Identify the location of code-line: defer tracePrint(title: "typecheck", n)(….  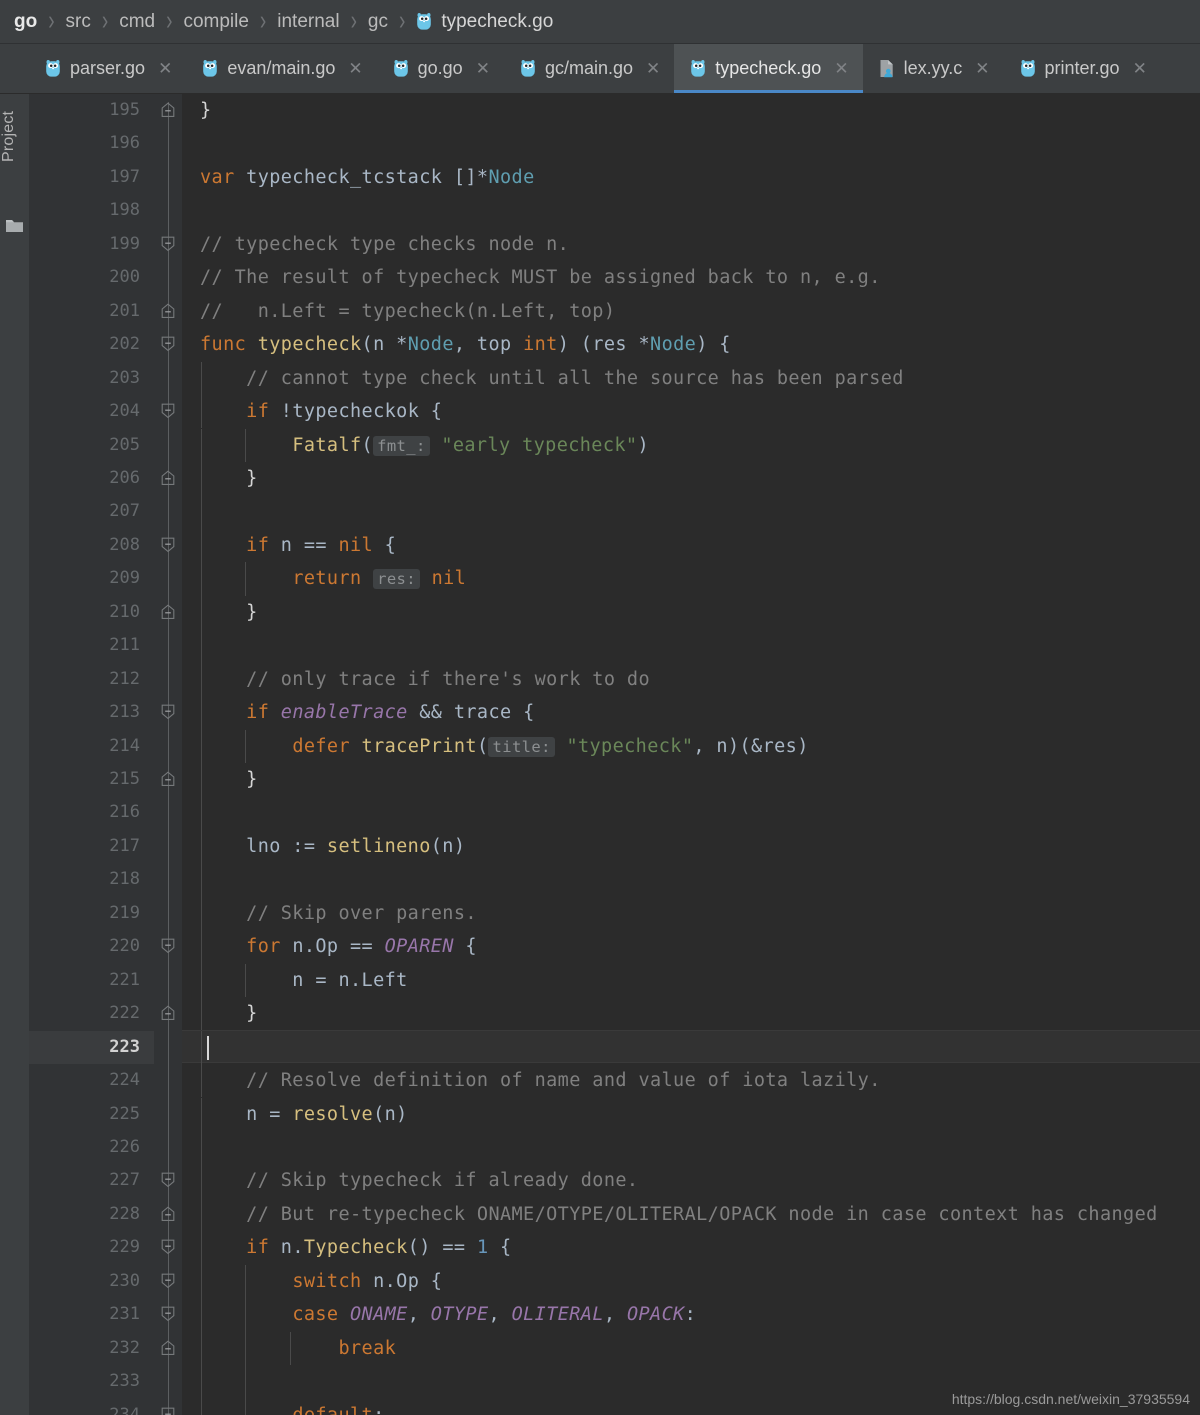
(504, 746).